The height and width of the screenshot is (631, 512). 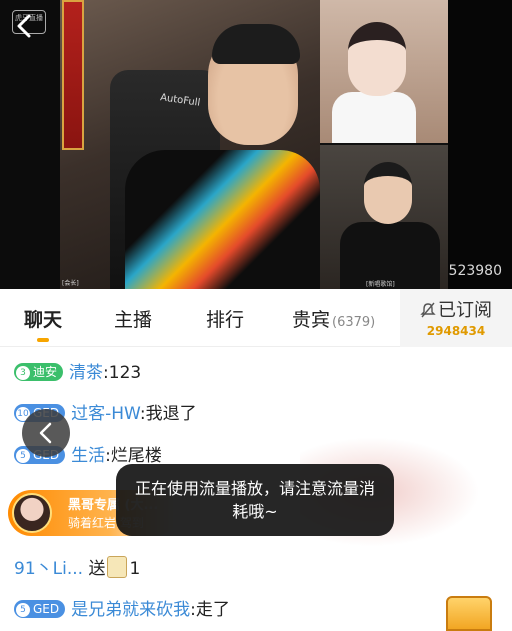 I want to click on chevron-left-icon, so click(x=45, y=433).